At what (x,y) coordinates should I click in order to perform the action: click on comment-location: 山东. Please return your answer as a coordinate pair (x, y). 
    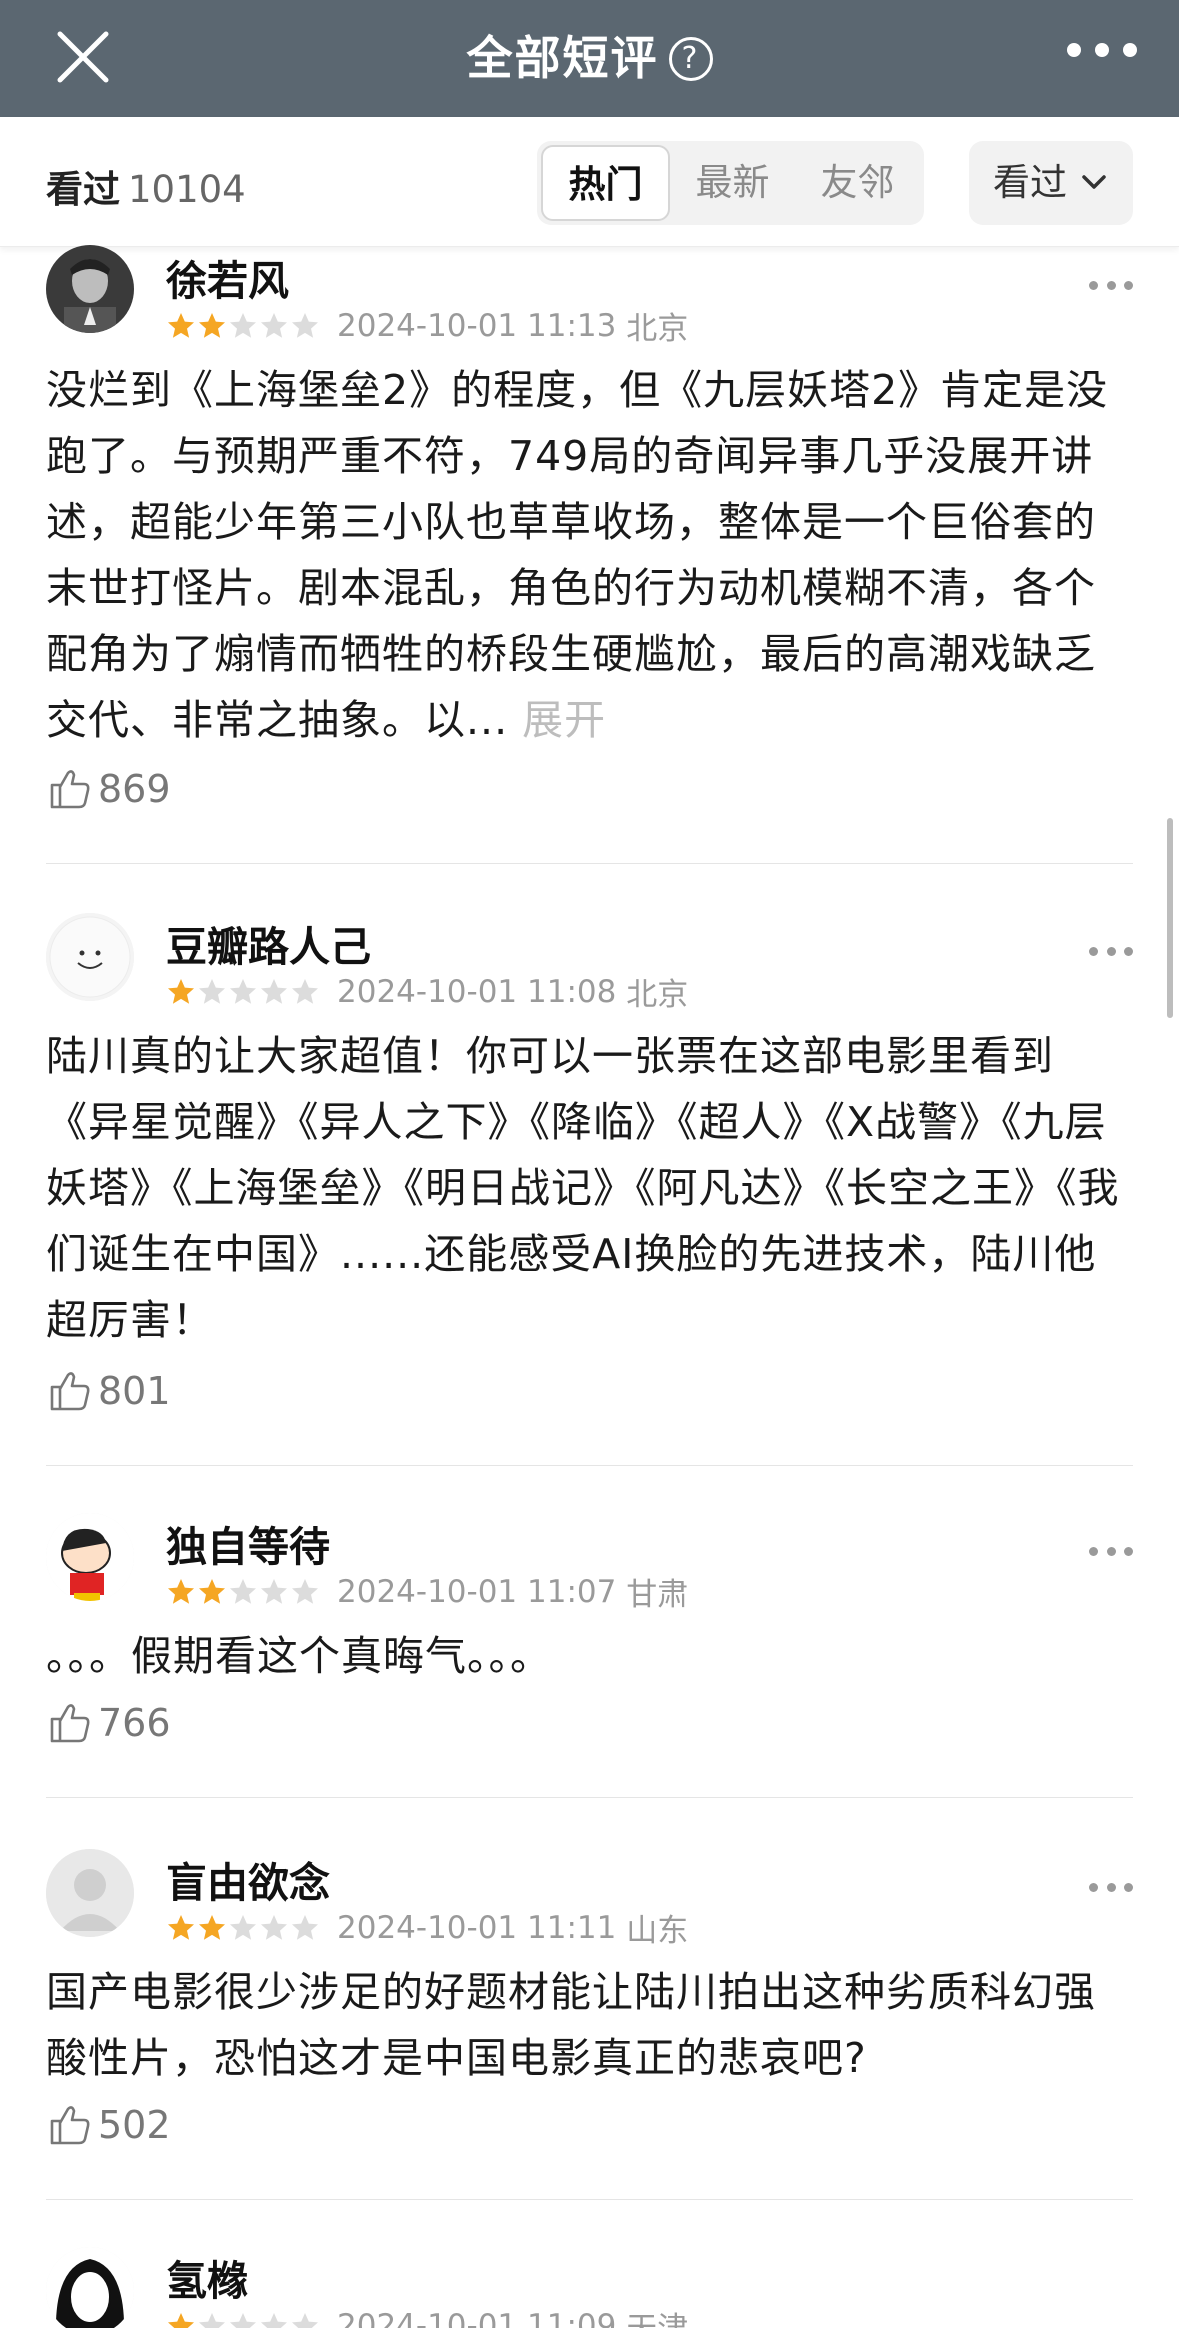
    Looking at the image, I should click on (657, 1931).